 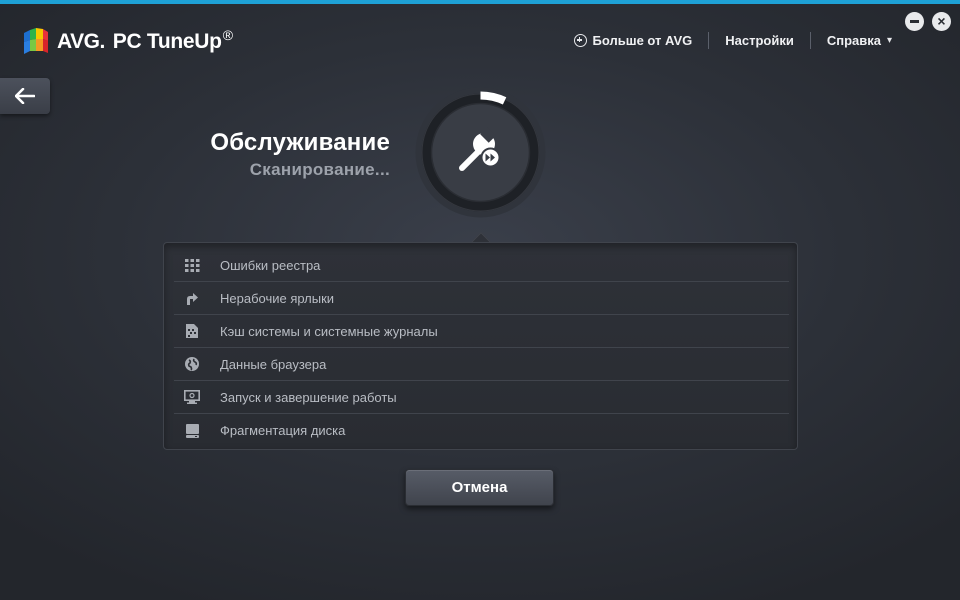 What do you see at coordinates (480, 2) in the screenshot?
I see `top-accent-line` at bounding box center [480, 2].